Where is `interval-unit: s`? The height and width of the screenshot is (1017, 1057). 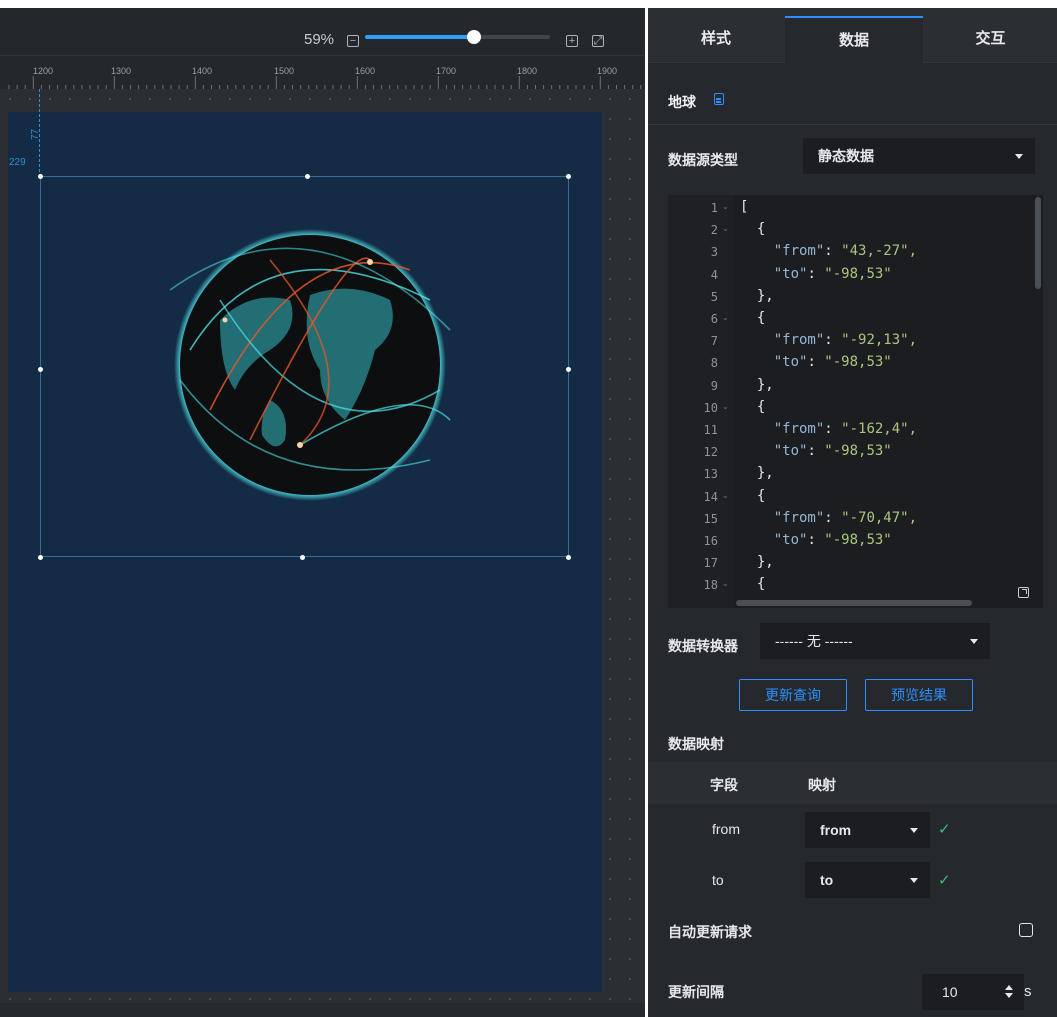 interval-unit: s is located at coordinates (1028, 991).